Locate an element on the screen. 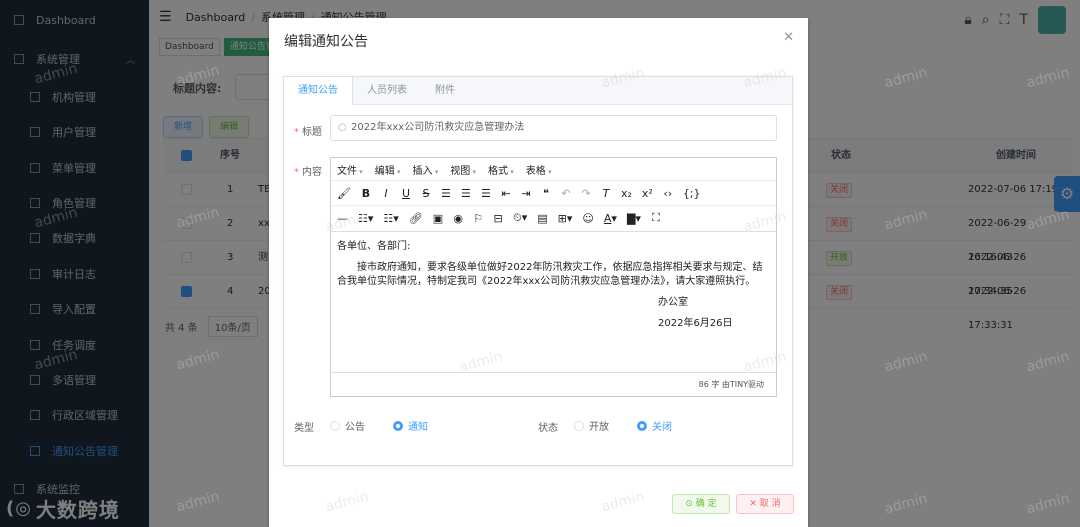 This screenshot has height=527, width=1080. text-color-icon: A▾ is located at coordinates (610, 218).